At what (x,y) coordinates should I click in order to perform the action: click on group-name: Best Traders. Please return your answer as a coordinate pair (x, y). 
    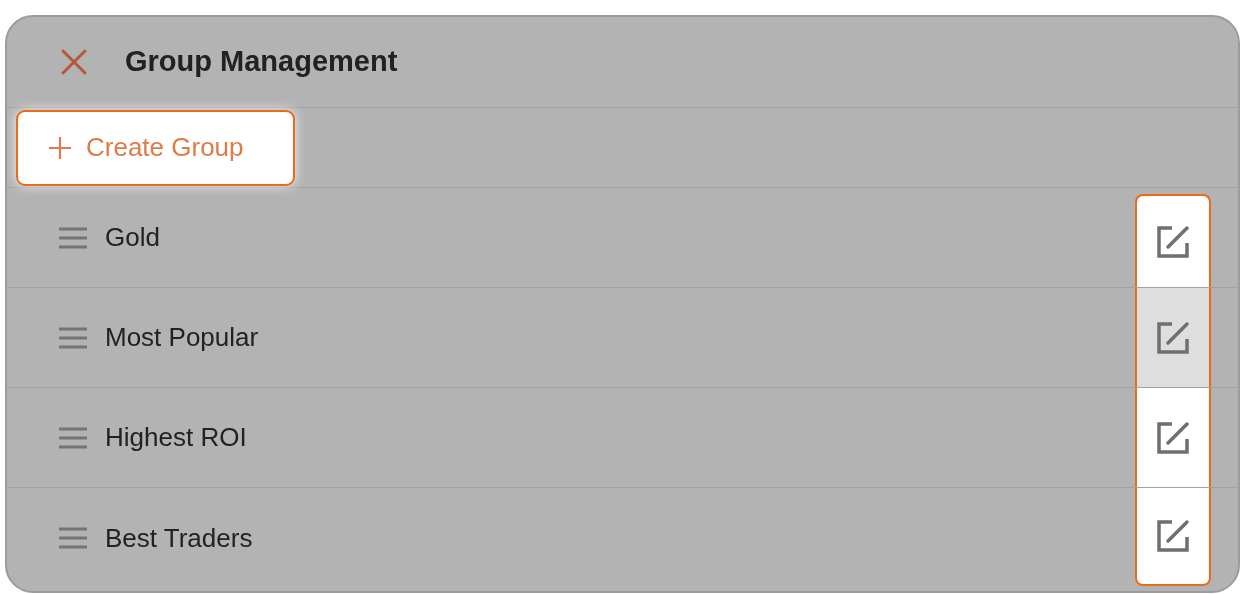
    Looking at the image, I should click on (179, 538).